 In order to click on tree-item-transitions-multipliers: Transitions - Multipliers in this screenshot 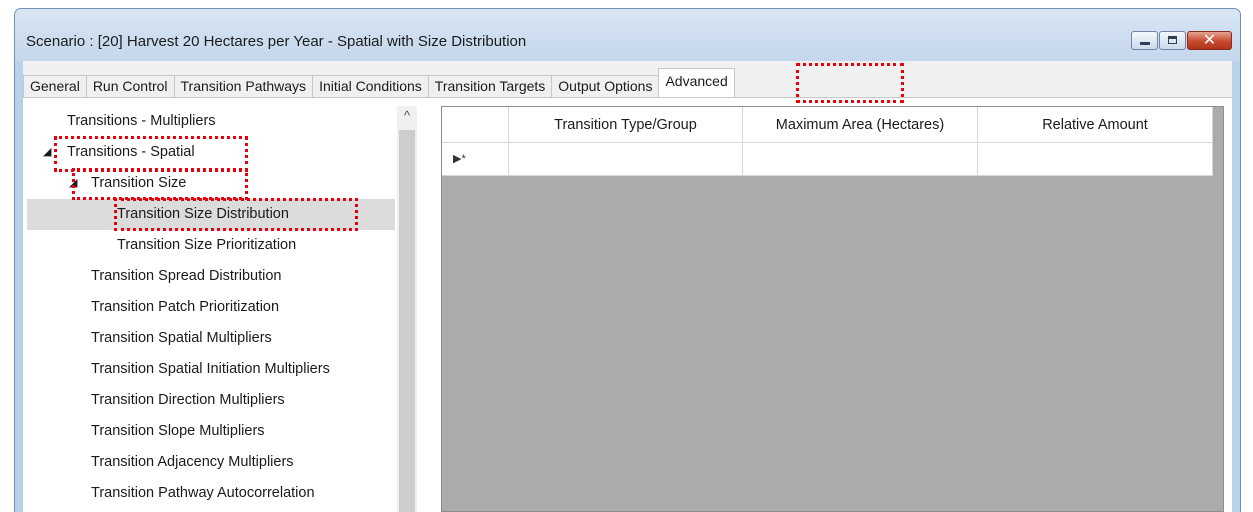, I will do `click(211, 121)`.